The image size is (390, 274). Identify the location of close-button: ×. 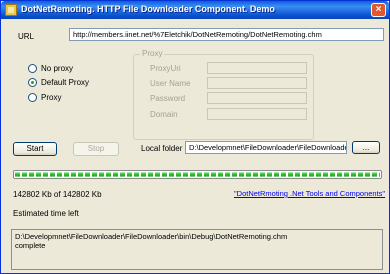
(378, 10).